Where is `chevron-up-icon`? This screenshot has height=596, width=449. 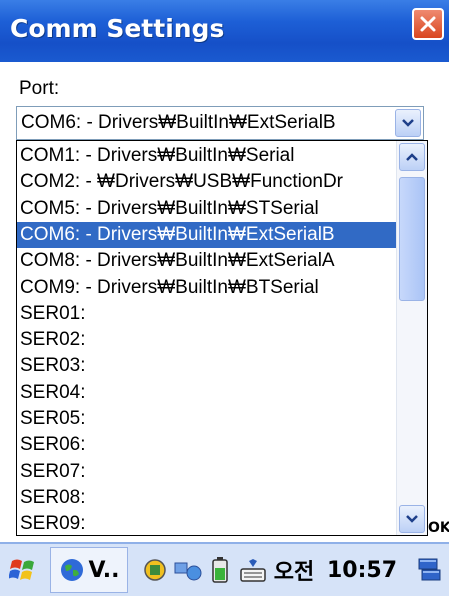 chevron-up-icon is located at coordinates (412, 157).